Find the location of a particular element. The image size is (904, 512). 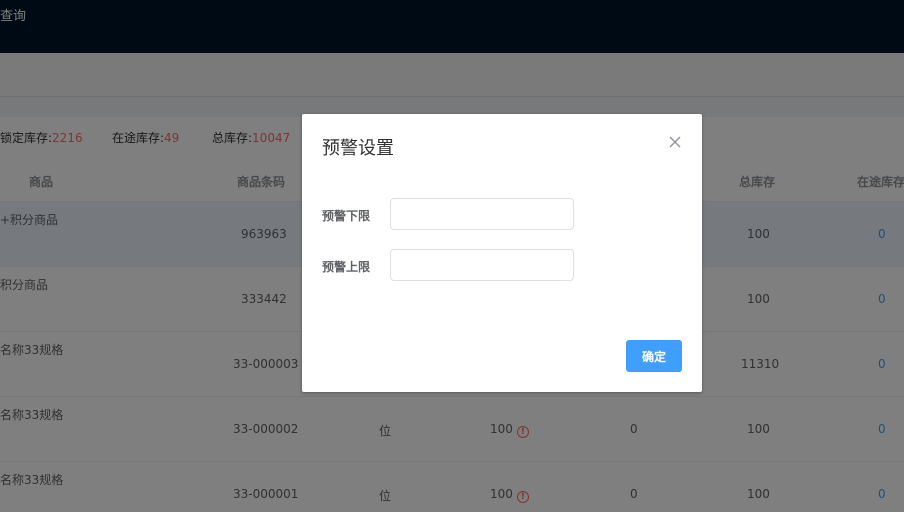

confirm-button: 确定 is located at coordinates (654, 356).